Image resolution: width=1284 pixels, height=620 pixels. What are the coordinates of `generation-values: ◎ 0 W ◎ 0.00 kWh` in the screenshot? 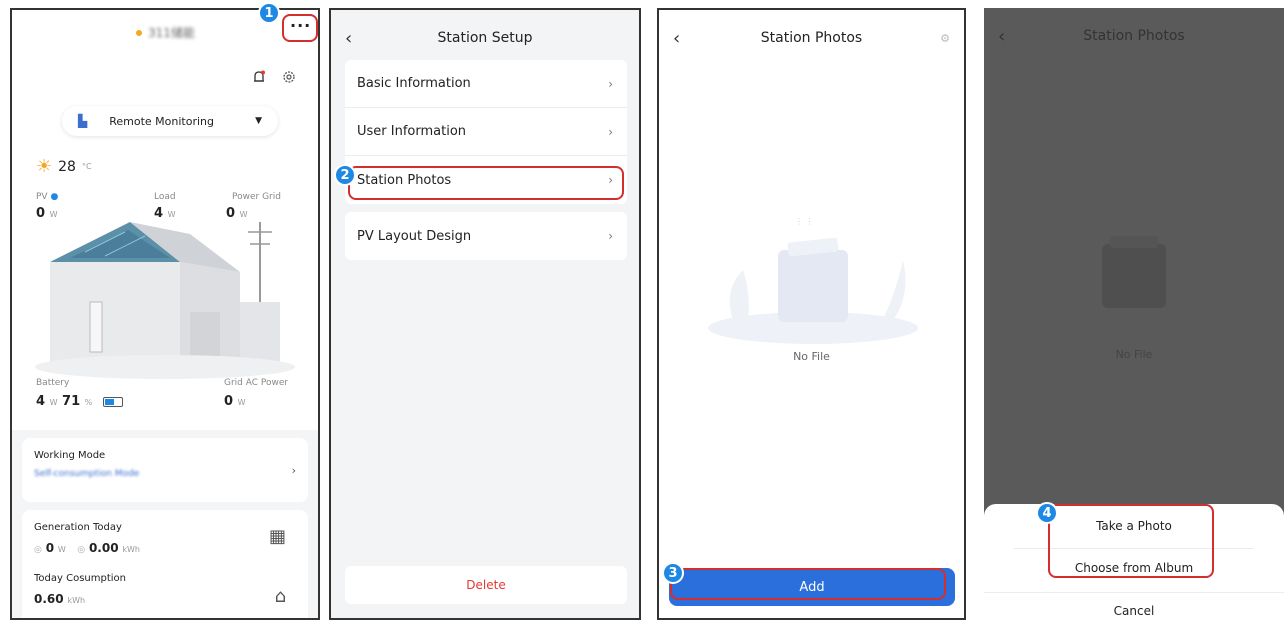 It's located at (87, 548).